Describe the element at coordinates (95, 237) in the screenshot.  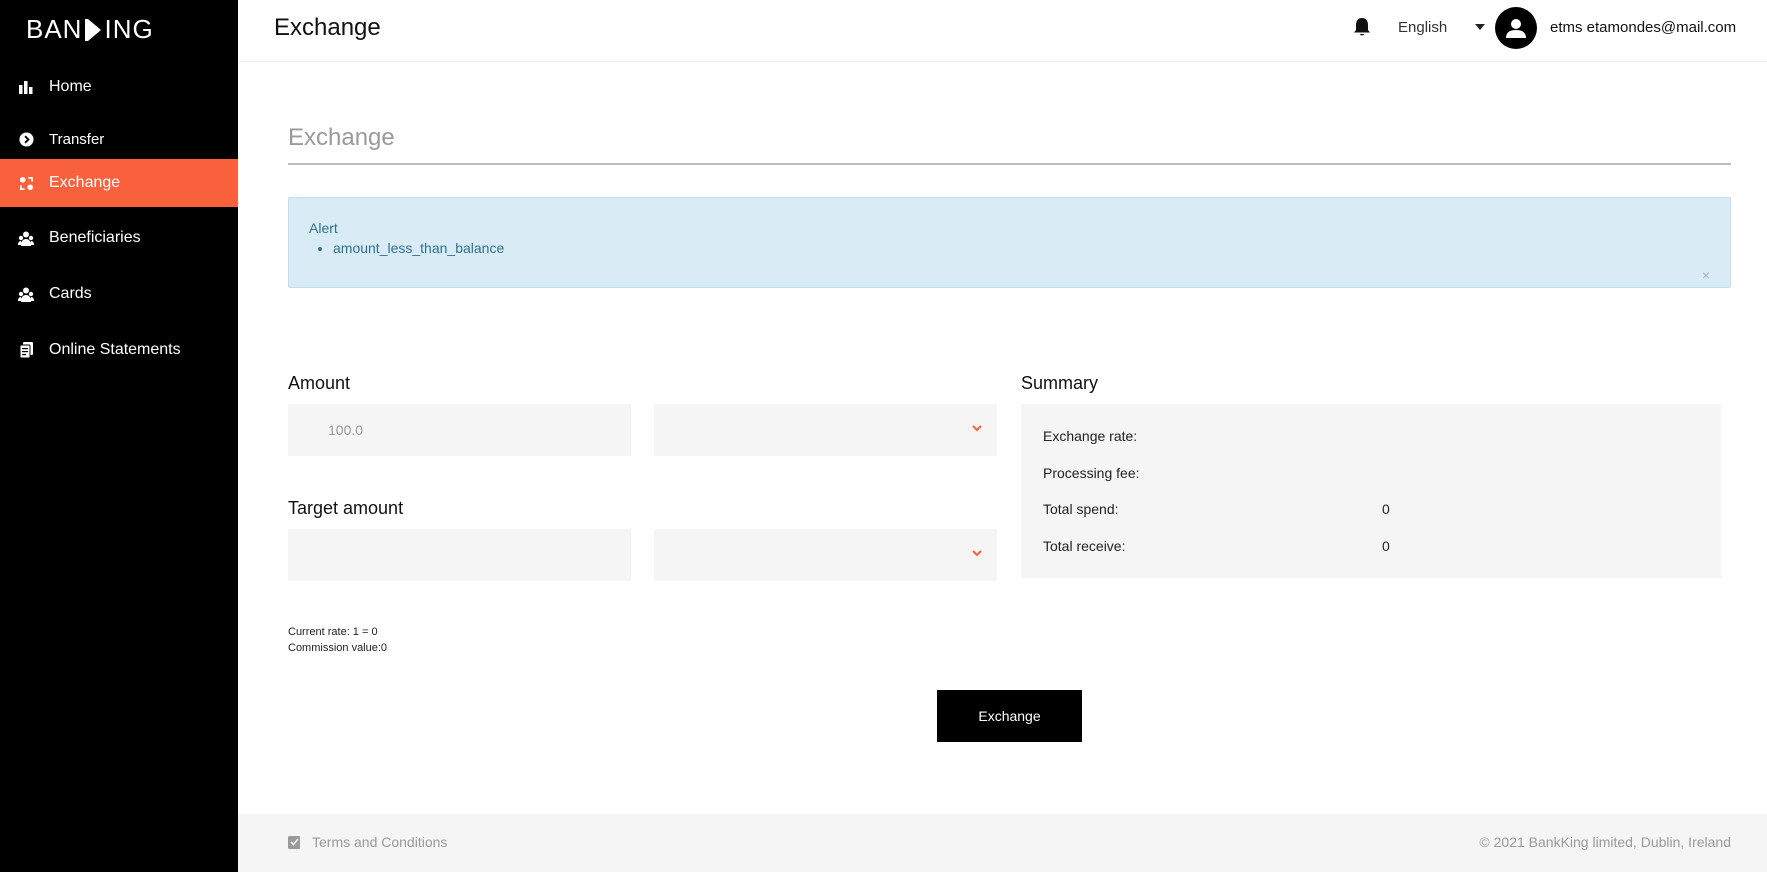
I see `sidebar-item-label: Beneficiaries` at that location.